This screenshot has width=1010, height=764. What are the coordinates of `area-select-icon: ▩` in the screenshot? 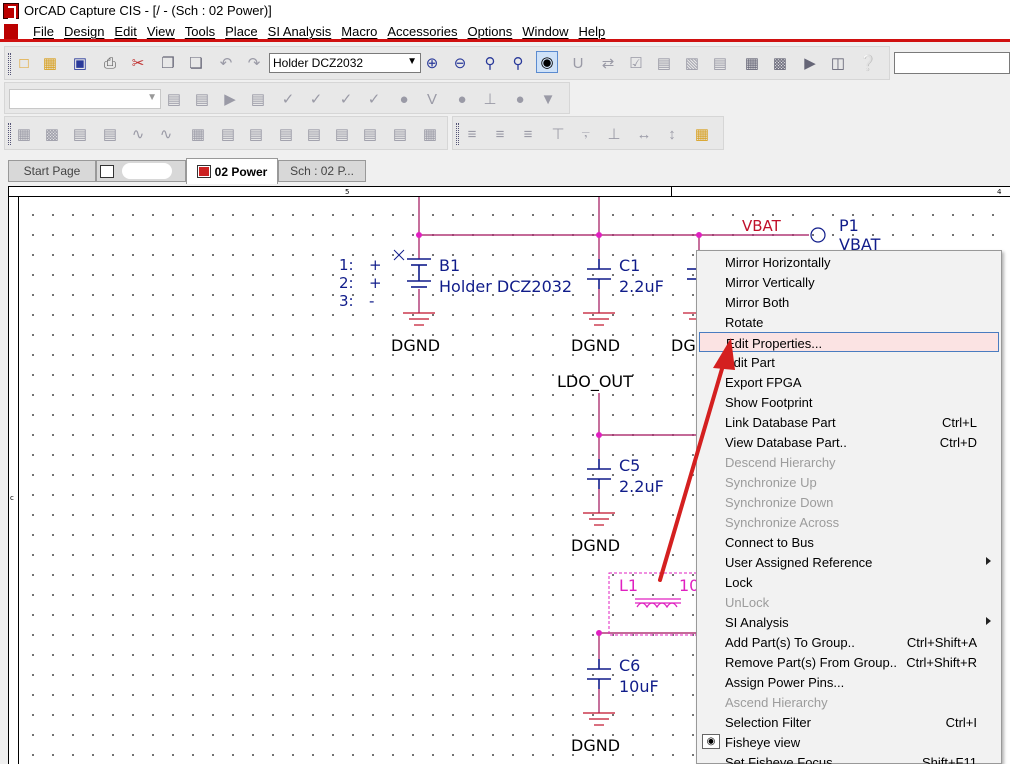 It's located at (780, 63).